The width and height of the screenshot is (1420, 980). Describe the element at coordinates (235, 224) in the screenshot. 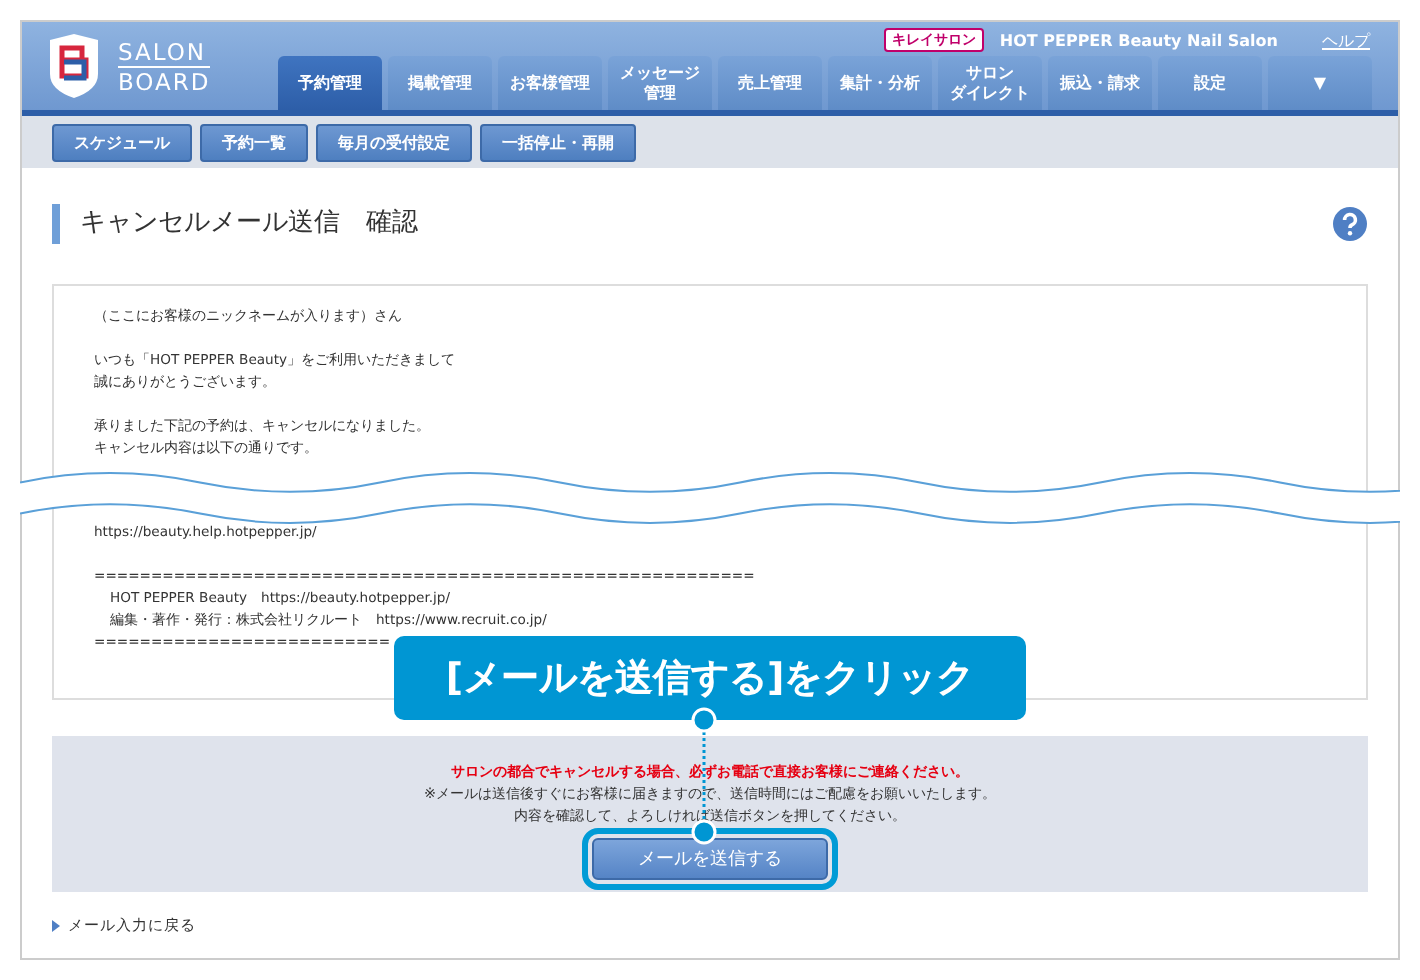

I see `page-title: キャンセルメール送信 確認` at that location.